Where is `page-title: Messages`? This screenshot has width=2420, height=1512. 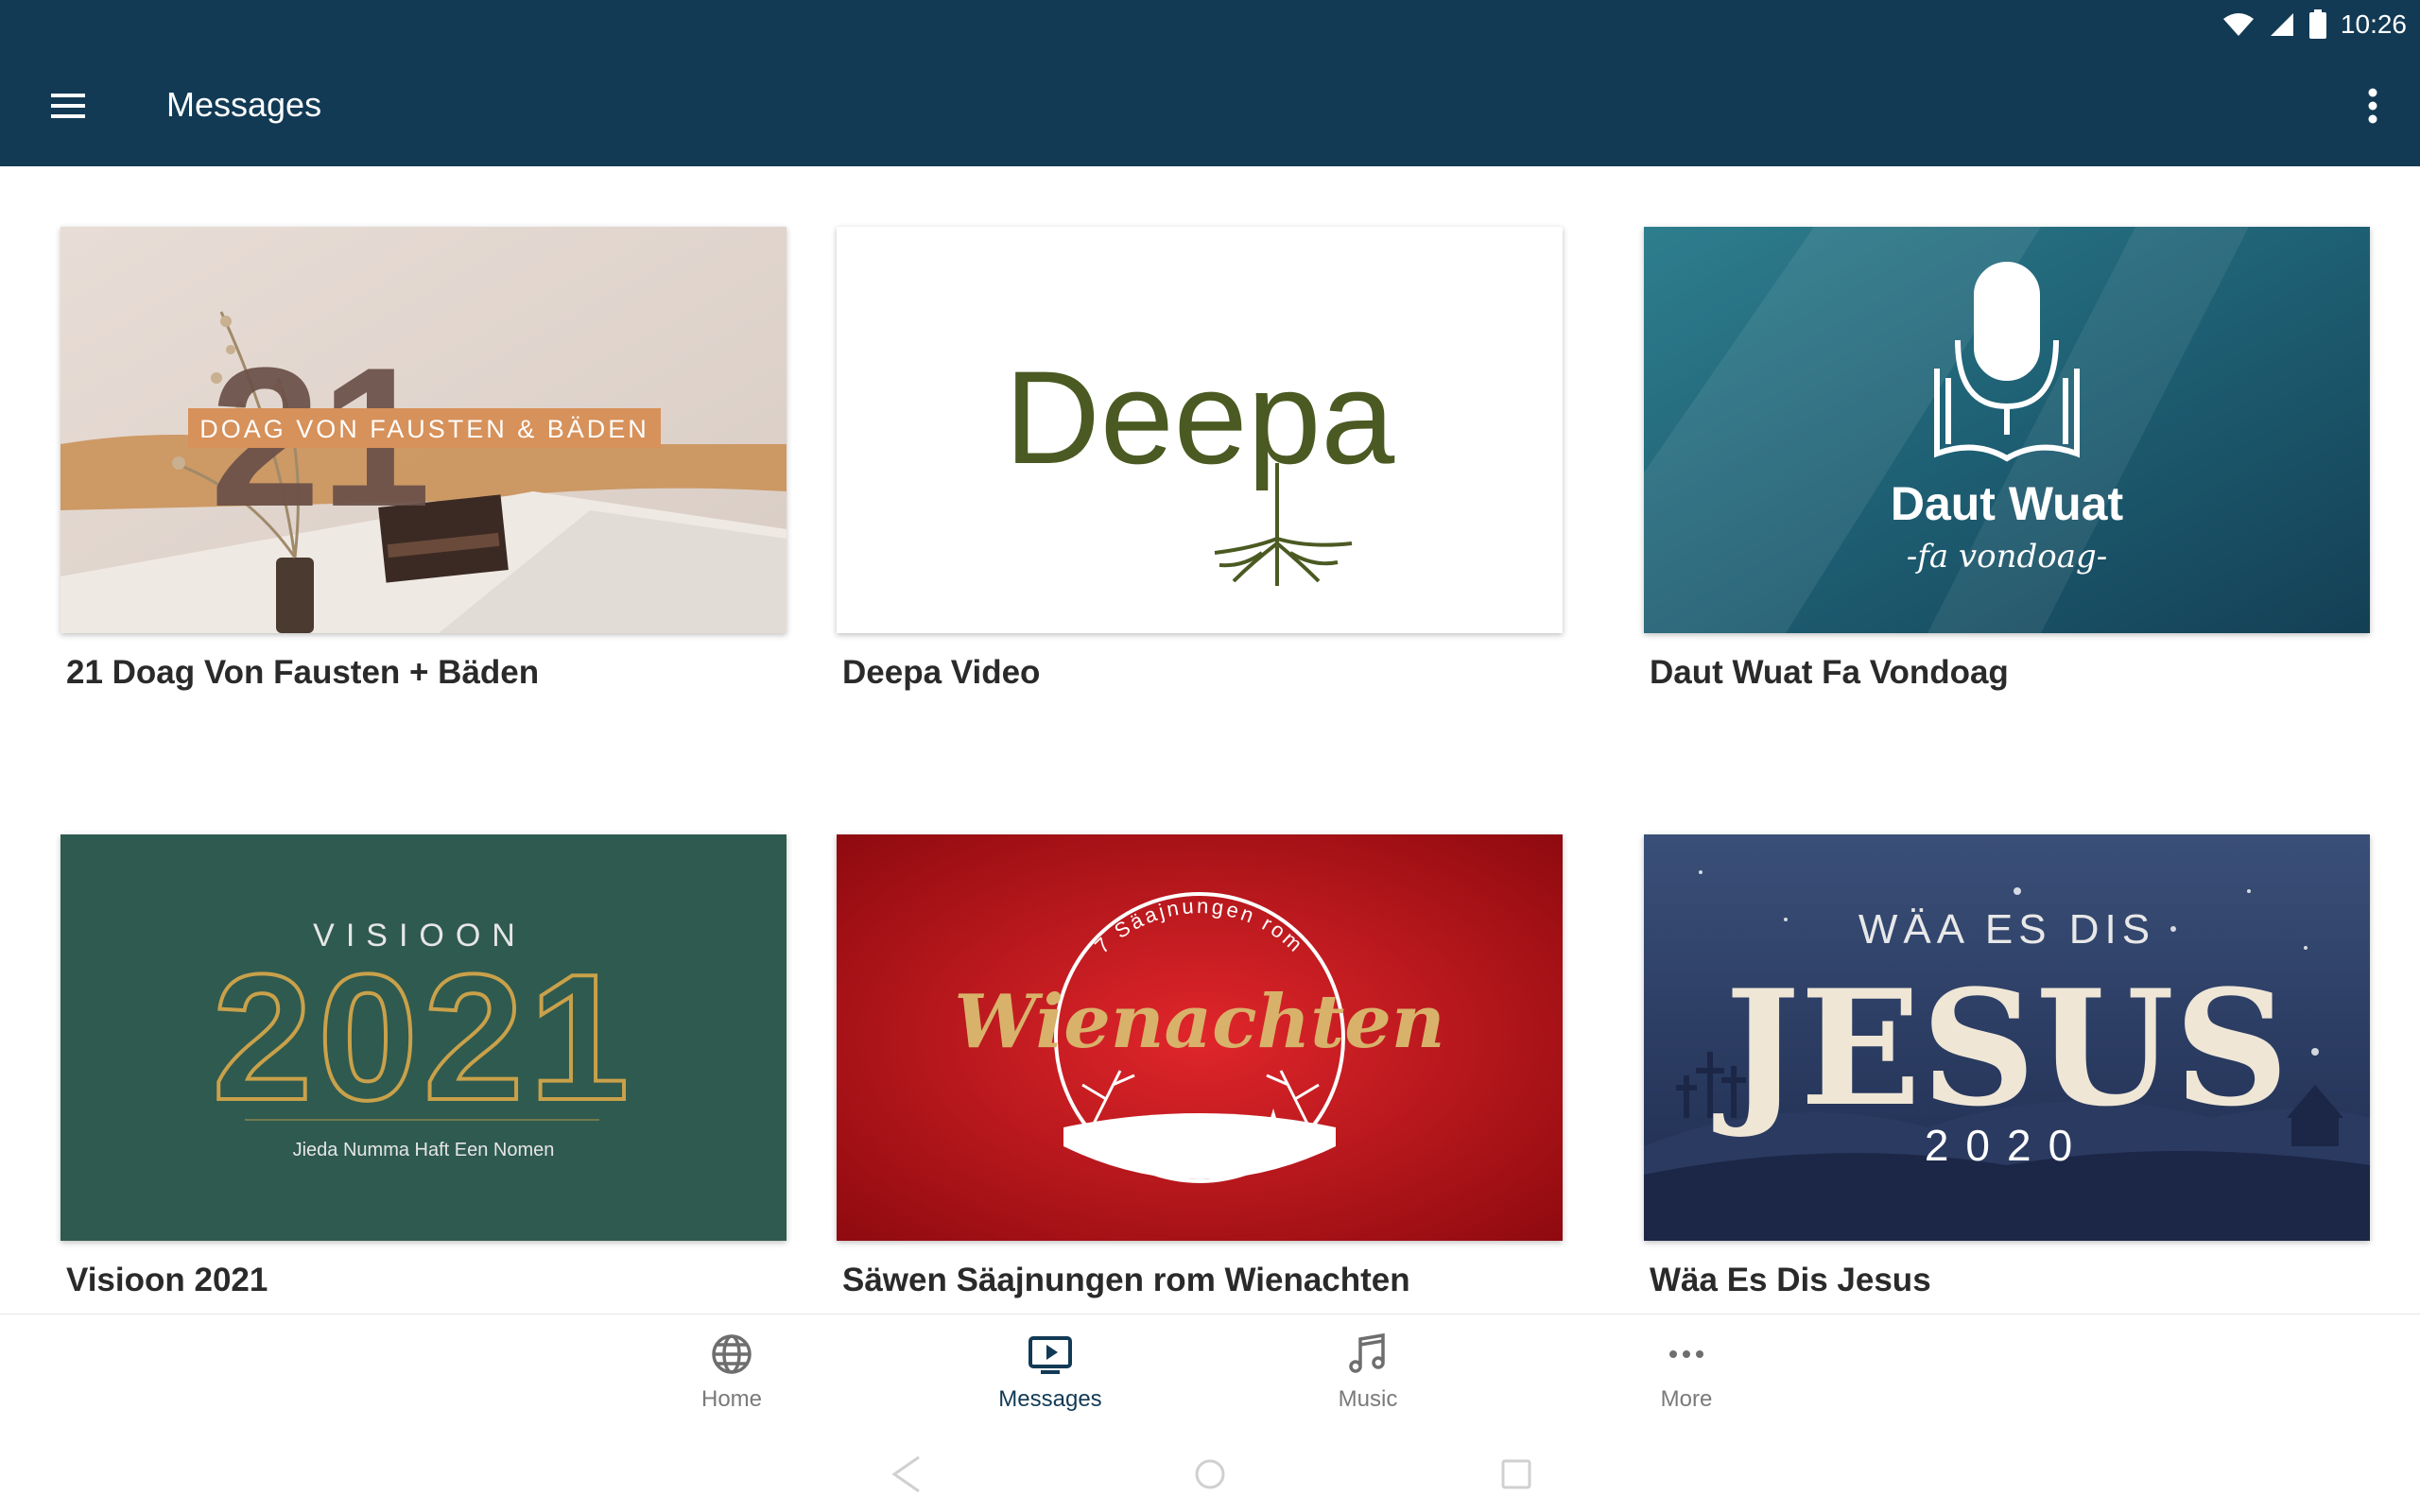
page-title: Messages is located at coordinates (244, 104).